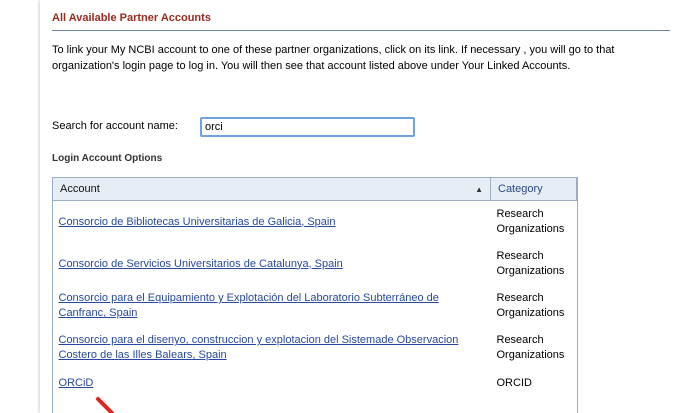 The image size is (682, 413). What do you see at coordinates (271, 189) in the screenshot?
I see `column-header-account: Account ▲` at bounding box center [271, 189].